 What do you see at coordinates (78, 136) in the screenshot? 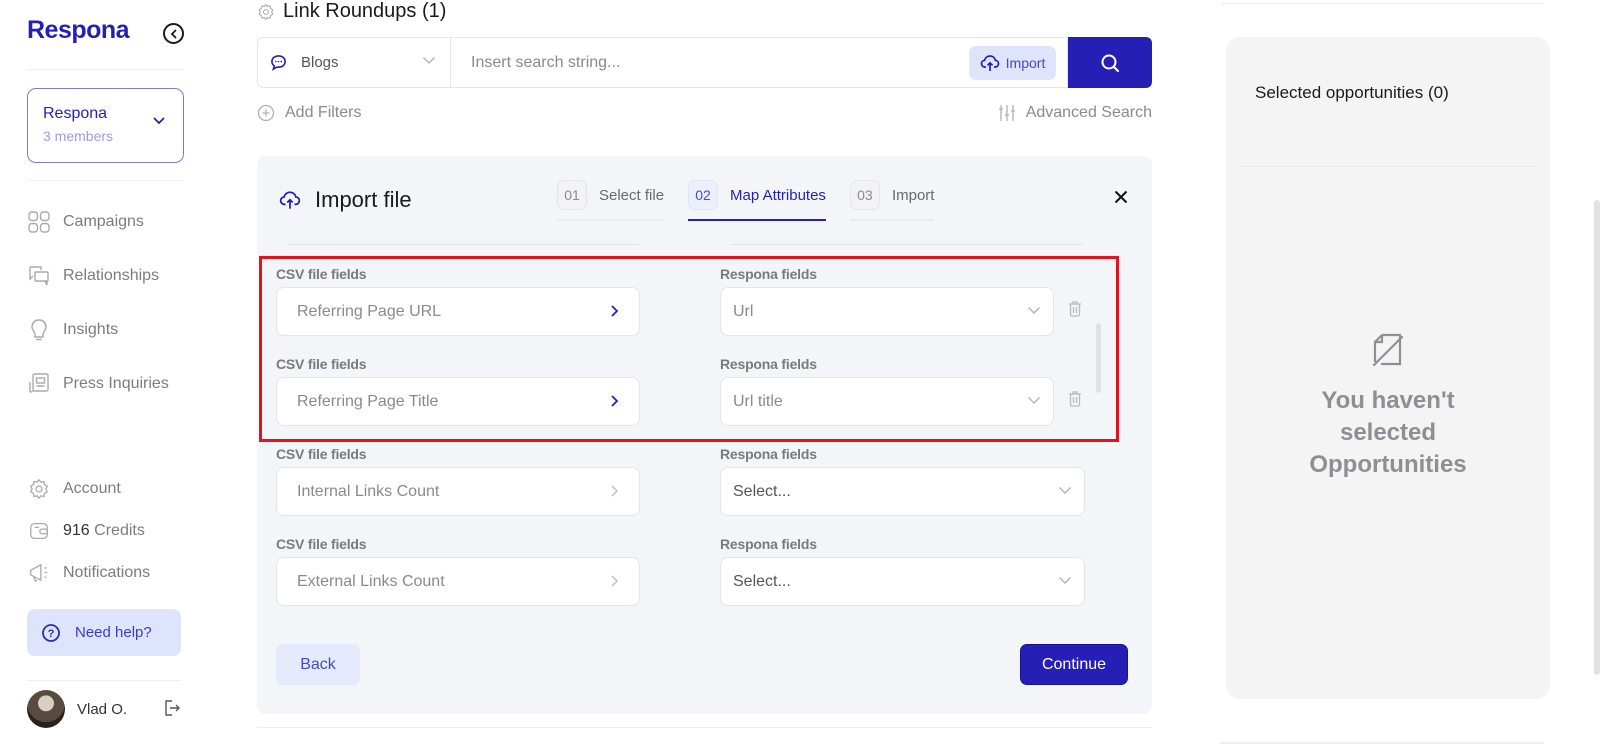
I see `workspace-members: 3 members` at bounding box center [78, 136].